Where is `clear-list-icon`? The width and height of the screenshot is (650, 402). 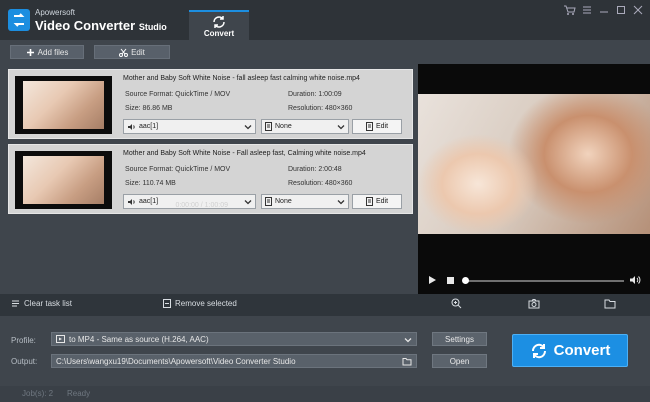
clear-list-icon is located at coordinates (15, 303).